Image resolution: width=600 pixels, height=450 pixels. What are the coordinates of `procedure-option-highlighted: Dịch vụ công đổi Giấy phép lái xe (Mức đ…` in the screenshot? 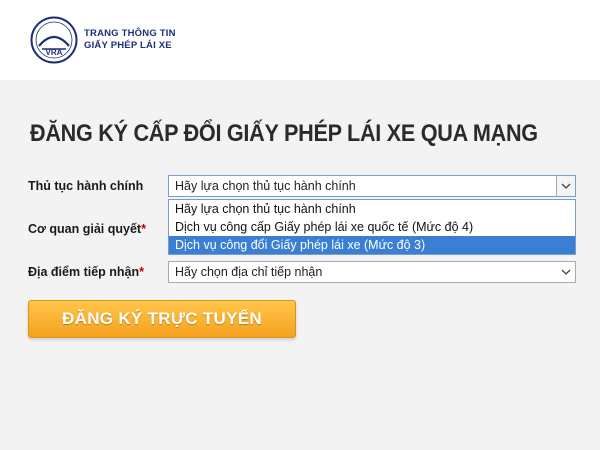 It's located at (372, 245).